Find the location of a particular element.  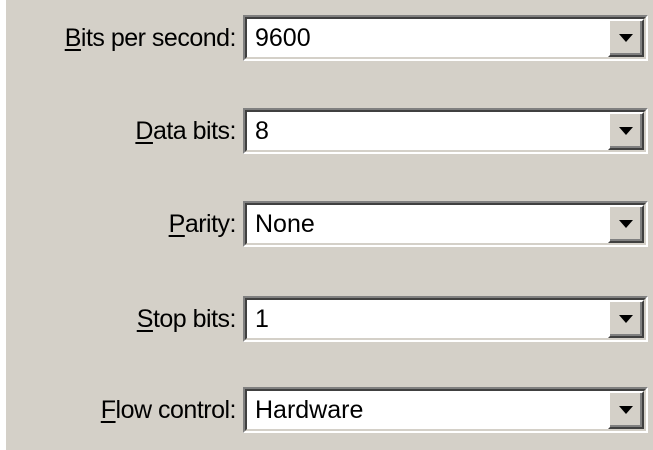

parity-dropdown-button is located at coordinates (626, 224).